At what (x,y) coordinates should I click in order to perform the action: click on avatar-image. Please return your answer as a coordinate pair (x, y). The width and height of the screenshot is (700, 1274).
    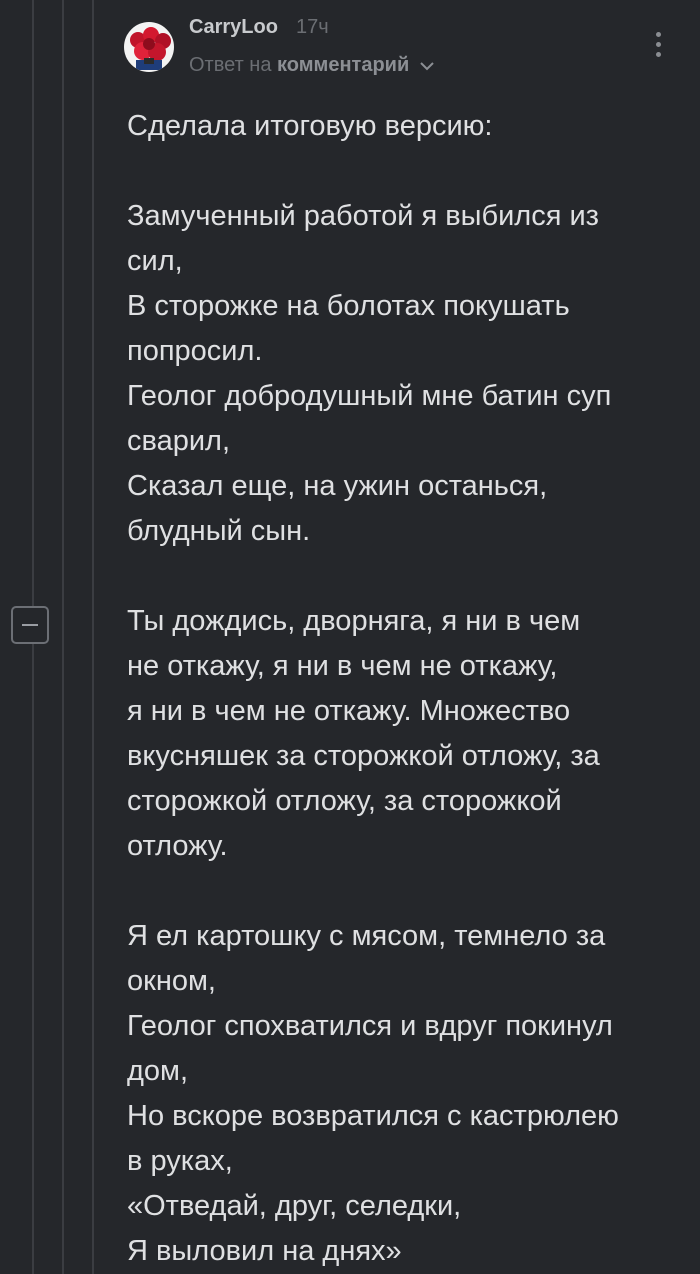
    Looking at the image, I should click on (149, 47).